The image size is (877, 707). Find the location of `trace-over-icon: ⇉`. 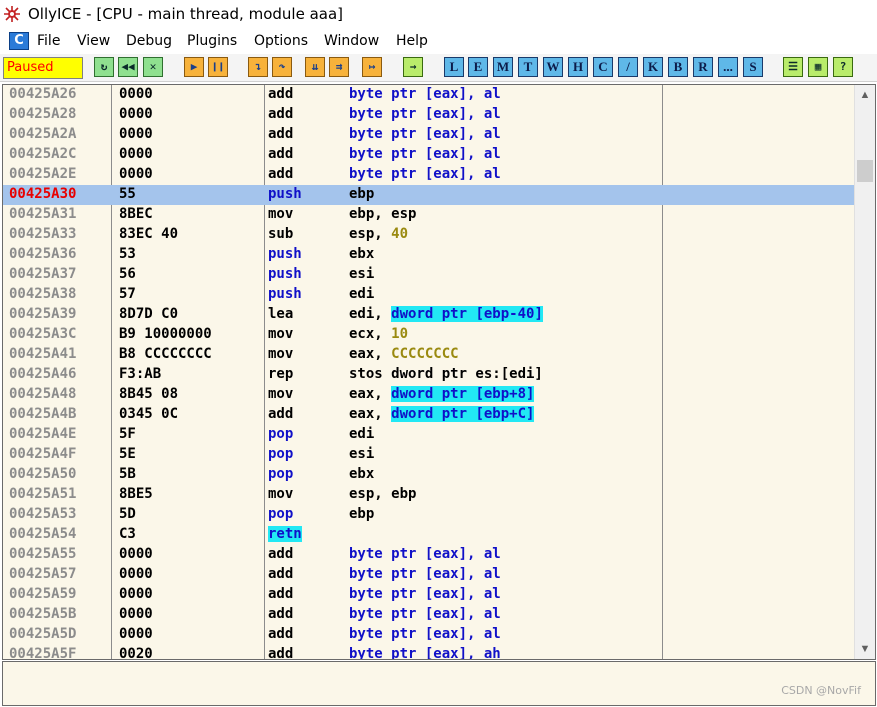

trace-over-icon: ⇉ is located at coordinates (339, 67).